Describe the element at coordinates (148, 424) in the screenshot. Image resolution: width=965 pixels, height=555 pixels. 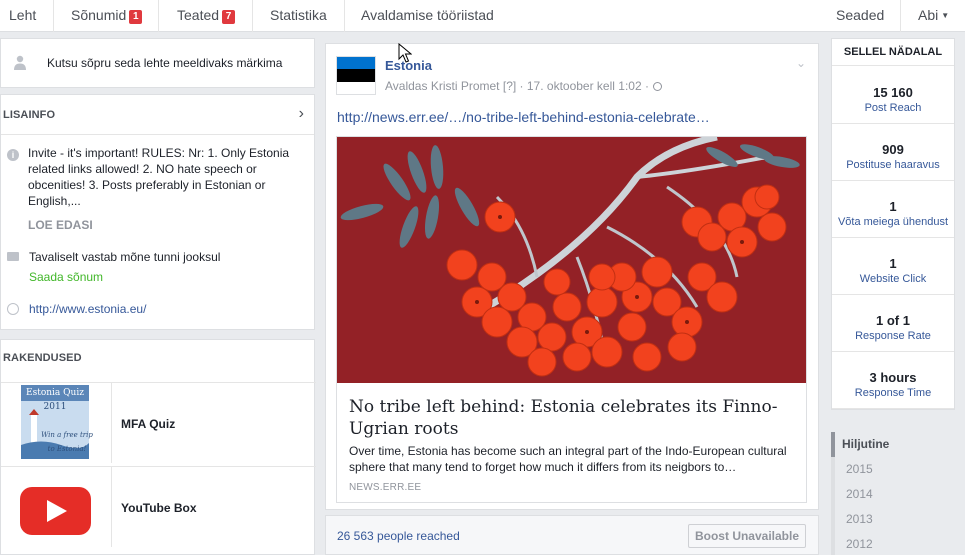
I see `app-name: MFA Quiz` at that location.